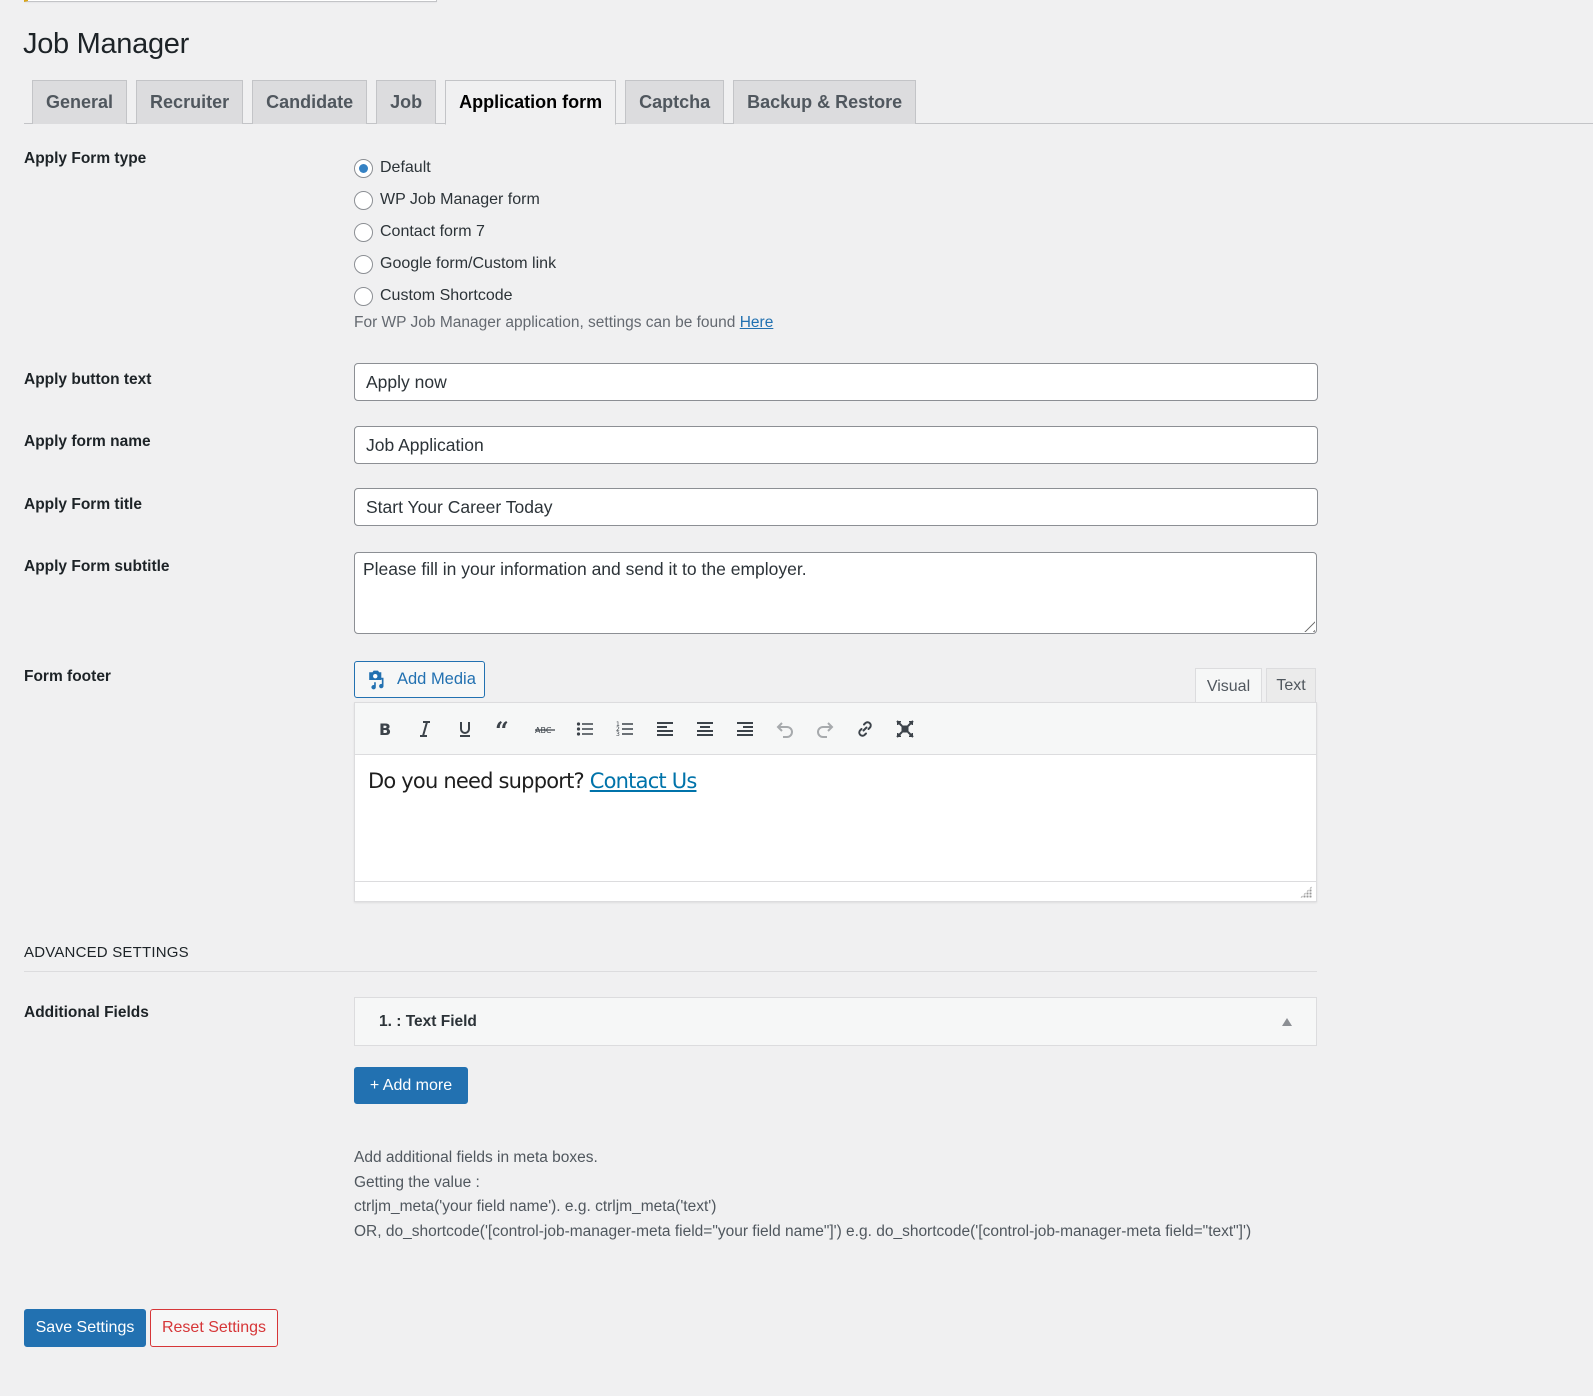 This screenshot has height=1396, width=1593. Describe the element at coordinates (86, 1012) in the screenshot. I see `additional-fields-label: Additional Fields` at that location.